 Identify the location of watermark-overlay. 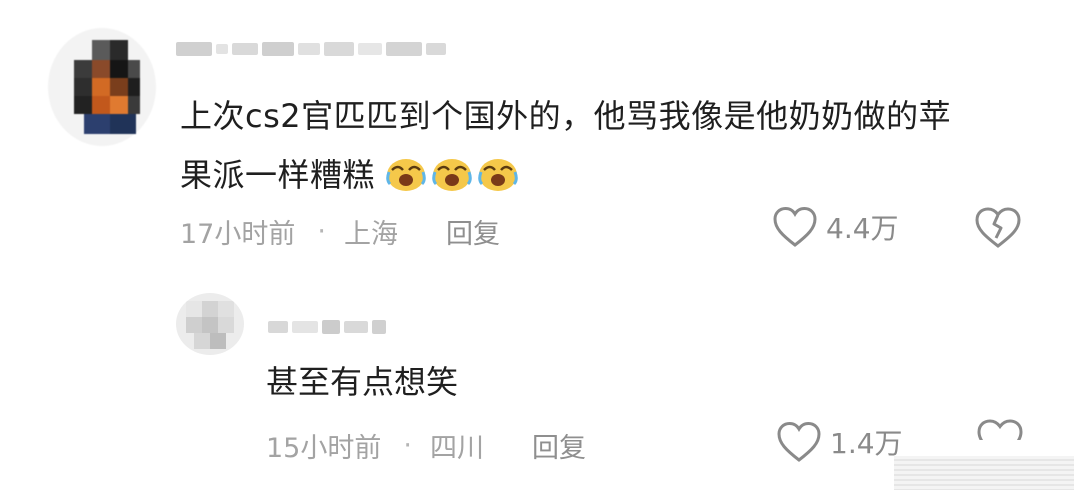
(984, 473).